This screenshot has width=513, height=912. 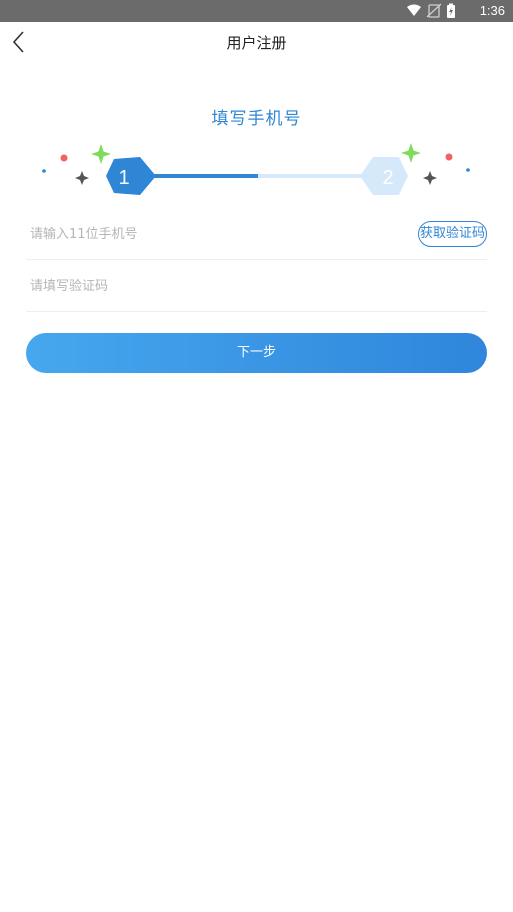 What do you see at coordinates (44, 171) in the screenshot?
I see `decor-dot-blue-left` at bounding box center [44, 171].